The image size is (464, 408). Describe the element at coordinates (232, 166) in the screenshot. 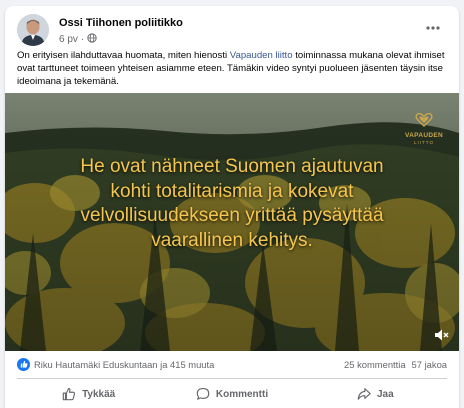

I see `caption-line-1: He ovat nähneet Suomen ajautuvan` at that location.